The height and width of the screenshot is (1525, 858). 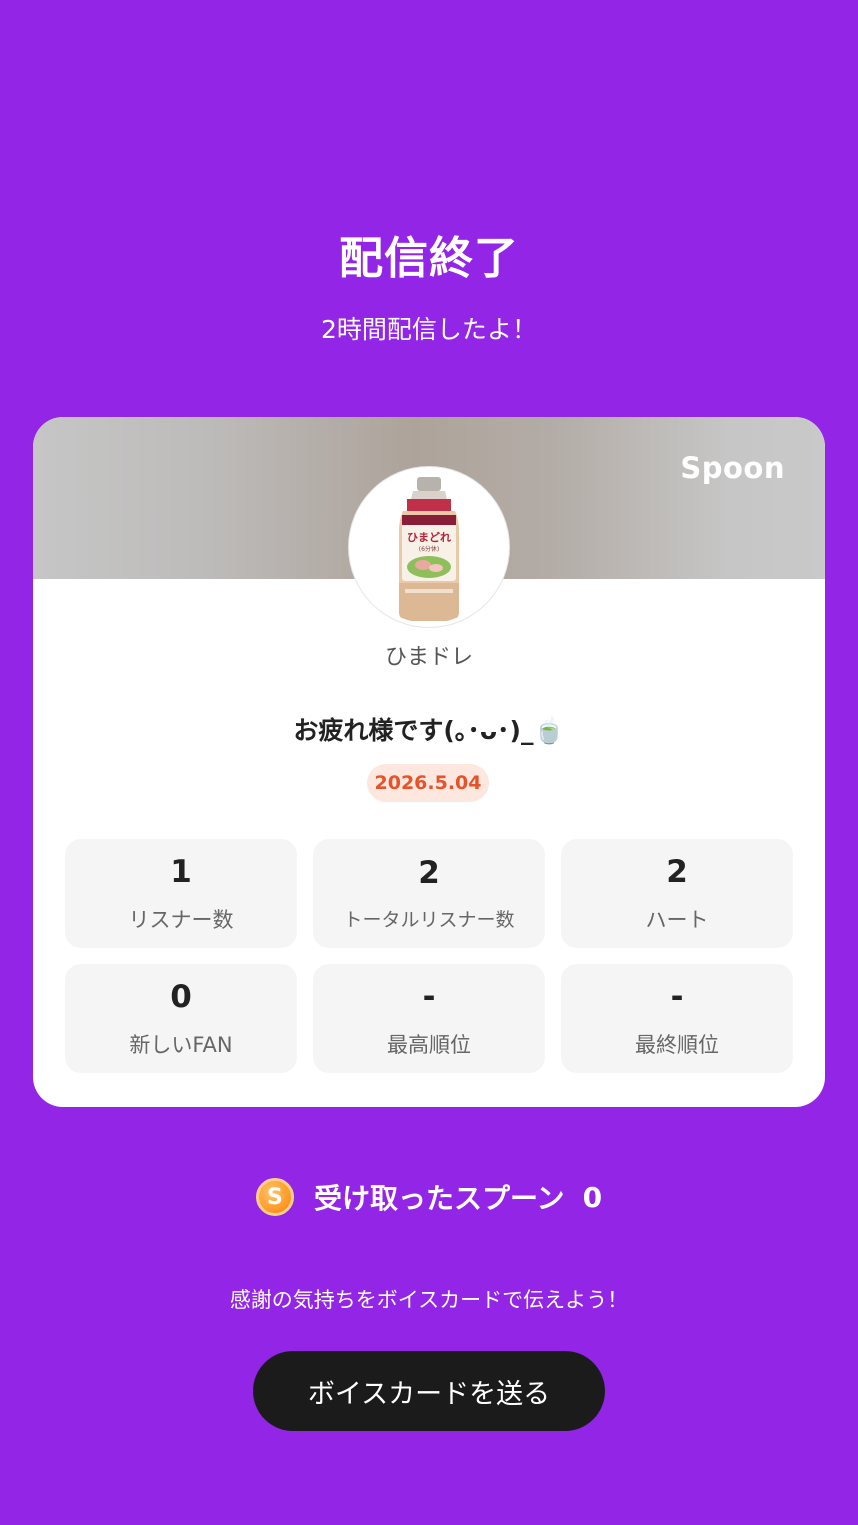 I want to click on stat-label: ハート, so click(x=677, y=919).